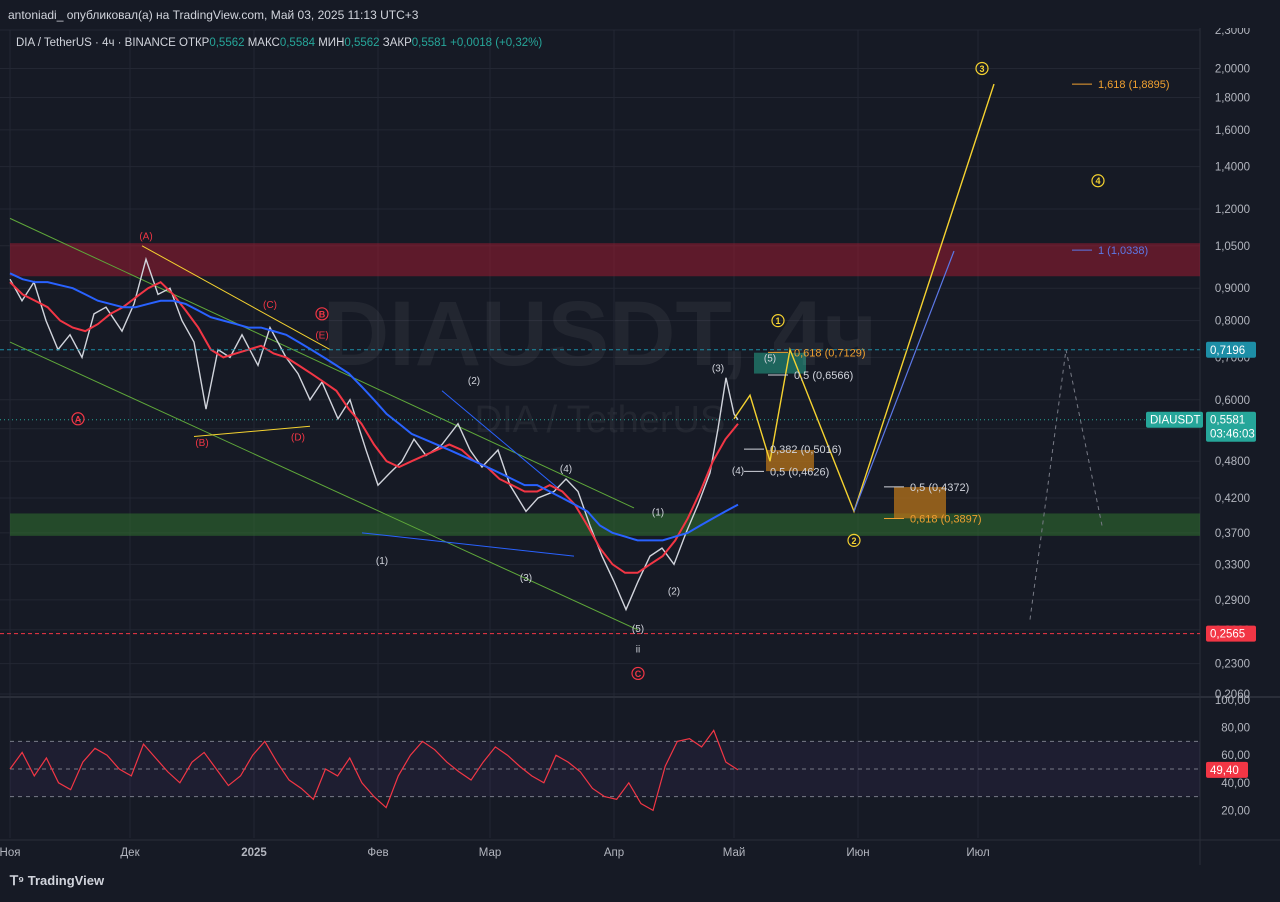 The image size is (1280, 902). Describe the element at coordinates (1232, 98) in the screenshot. I see `y-tick-label: 1,8000` at that location.